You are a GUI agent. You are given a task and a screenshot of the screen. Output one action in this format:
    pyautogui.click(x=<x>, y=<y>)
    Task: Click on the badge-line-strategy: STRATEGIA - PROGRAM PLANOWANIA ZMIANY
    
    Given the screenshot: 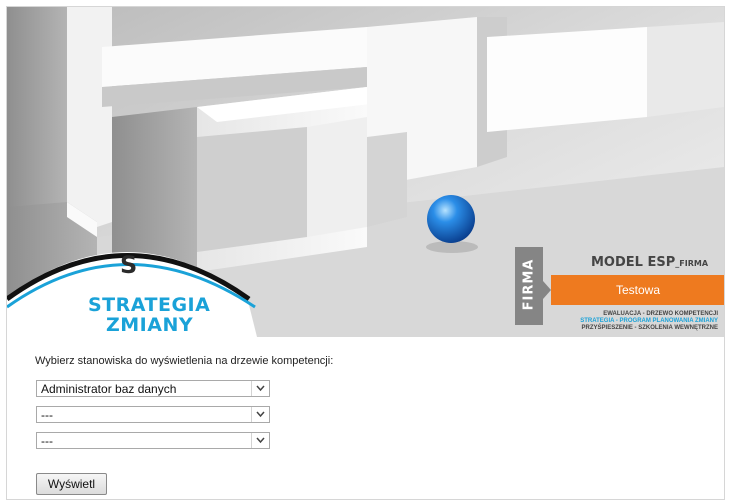 What is the action you would take?
    pyautogui.click(x=649, y=321)
    